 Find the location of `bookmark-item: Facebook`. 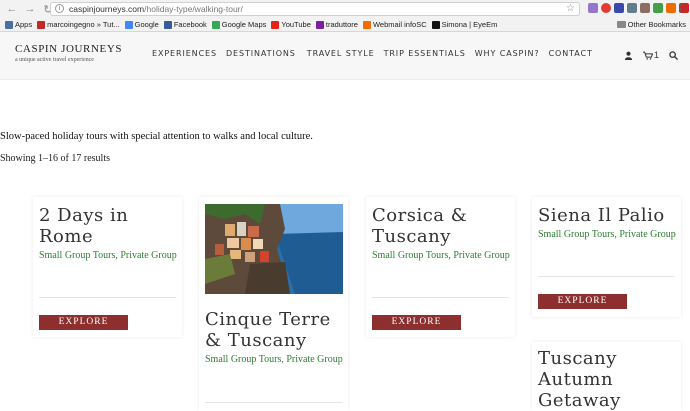

bookmark-item: Facebook is located at coordinates (185, 24).